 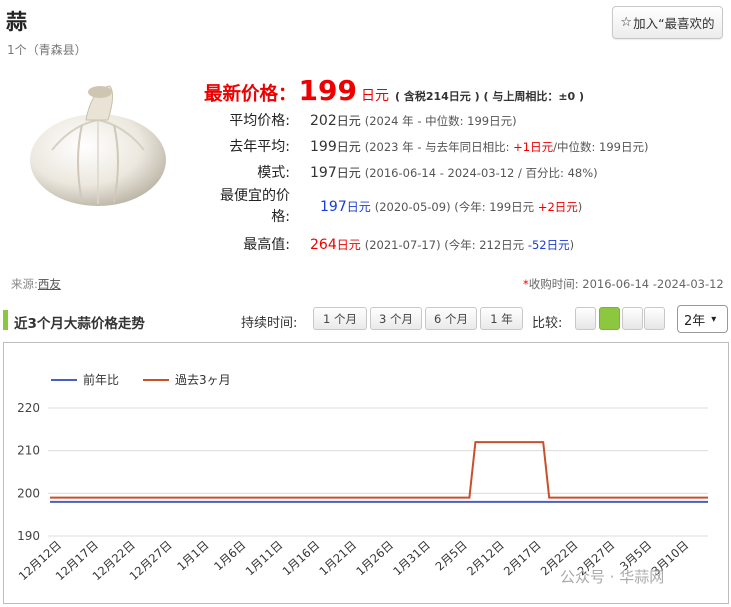 What do you see at coordinates (327, 90) in the screenshot?
I see `latest-price-value: 199` at bounding box center [327, 90].